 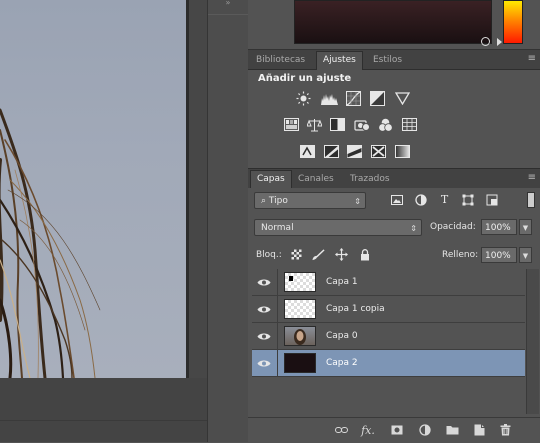 I want to click on color-spectrum-field, so click(x=393, y=23).